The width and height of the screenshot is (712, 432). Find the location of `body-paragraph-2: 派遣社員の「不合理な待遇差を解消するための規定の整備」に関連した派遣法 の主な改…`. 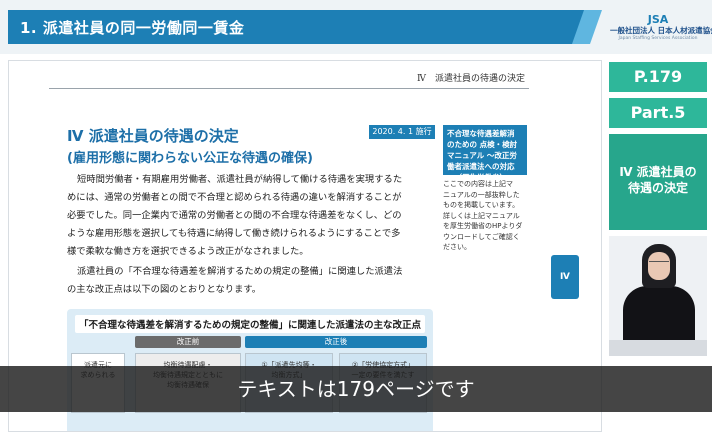

body-paragraph-2: 派遣社員の「不合理な待遇差を解消するための規定の整備」に関連した派遣法 の主な改… is located at coordinates (235, 280).